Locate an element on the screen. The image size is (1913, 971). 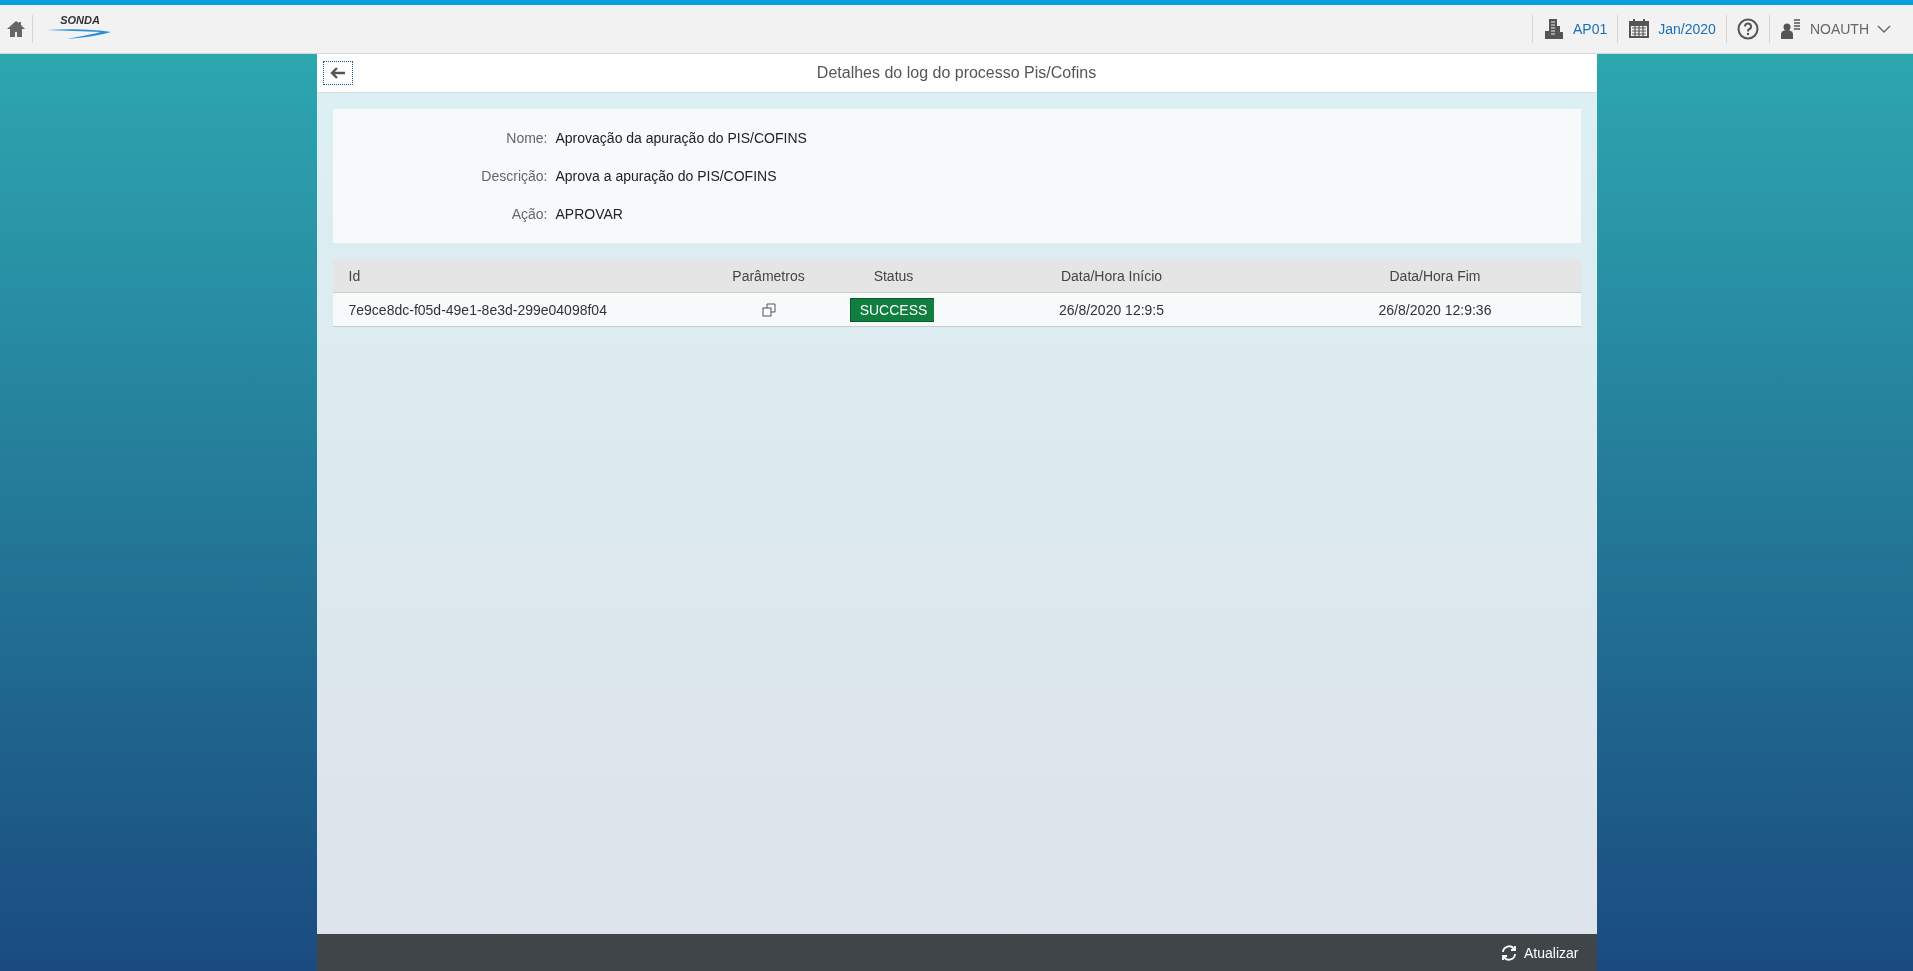
table-cell: 26/8/2020 12:9:5 is located at coordinates (1111, 310).